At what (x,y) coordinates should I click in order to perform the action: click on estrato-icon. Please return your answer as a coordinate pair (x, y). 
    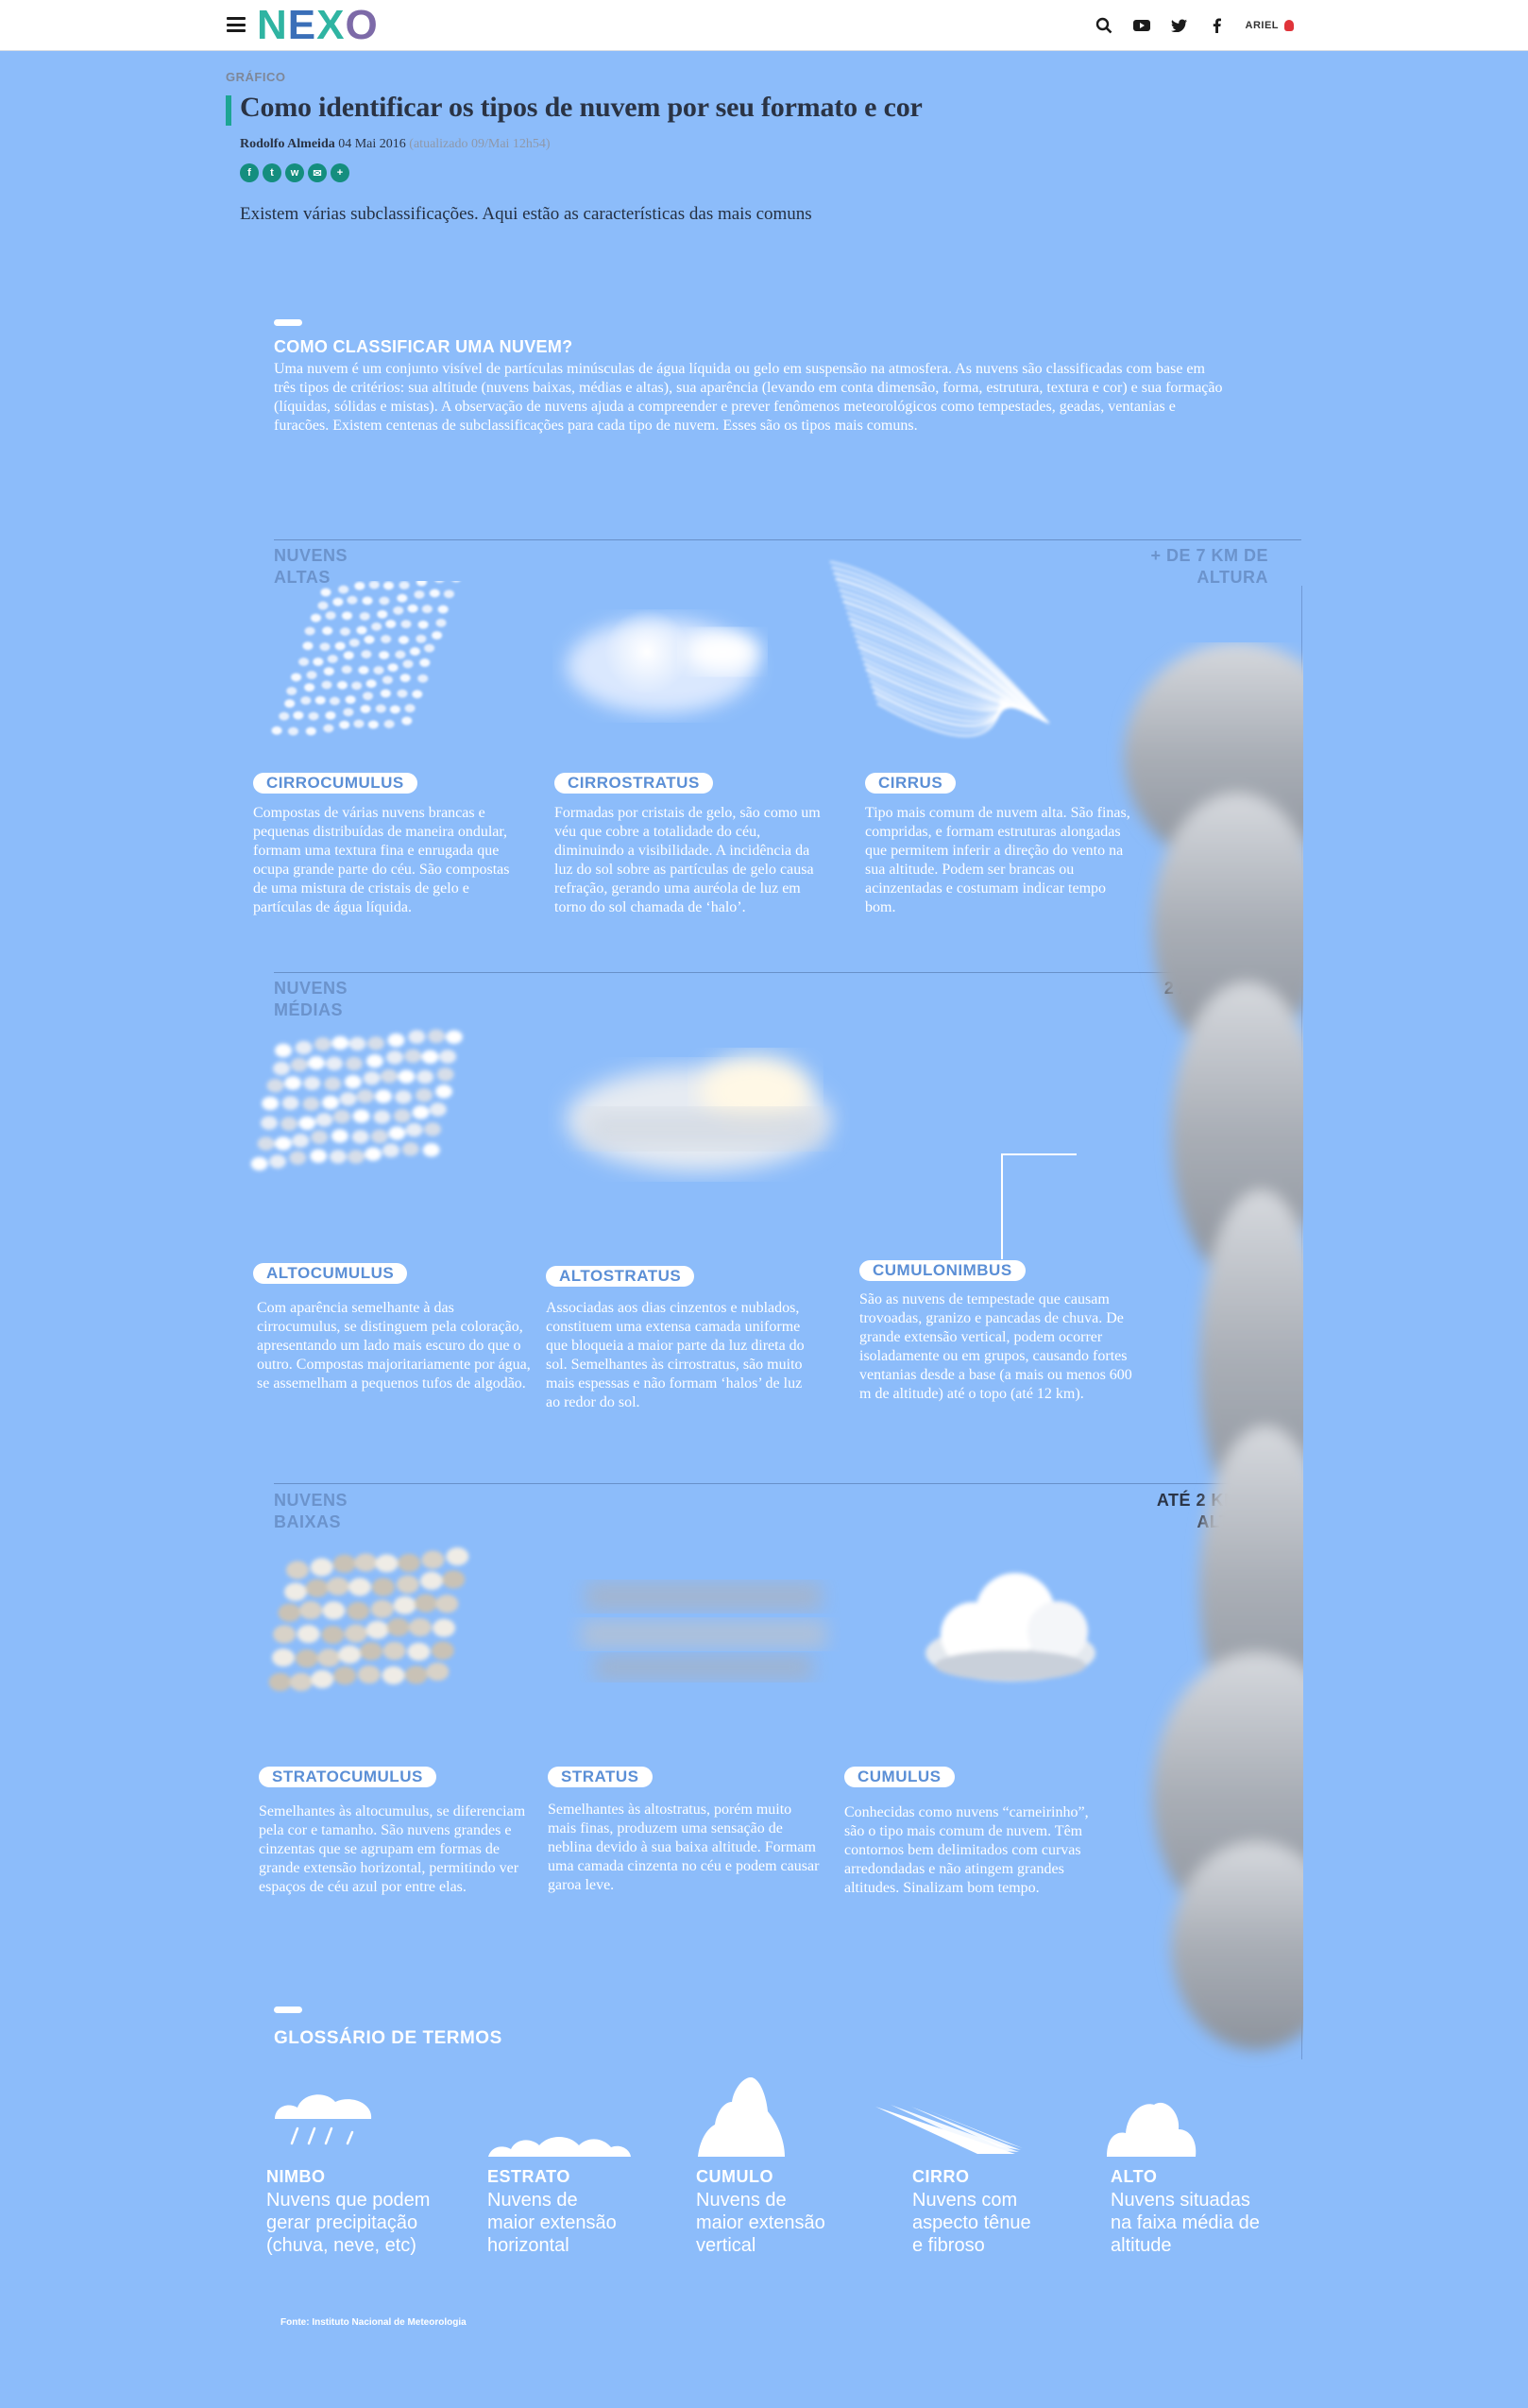
    Looking at the image, I should click on (559, 2147).